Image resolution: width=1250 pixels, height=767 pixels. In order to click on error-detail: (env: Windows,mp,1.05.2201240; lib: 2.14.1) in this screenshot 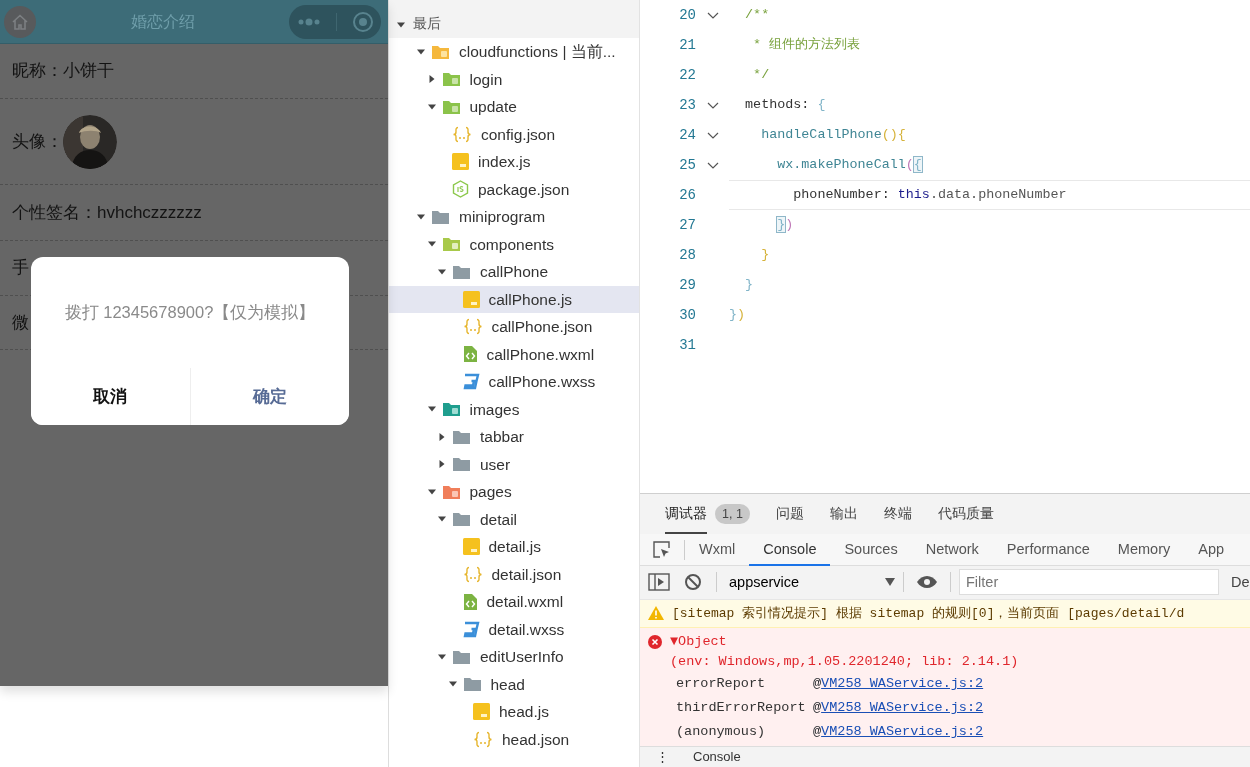, I will do `click(844, 661)`.